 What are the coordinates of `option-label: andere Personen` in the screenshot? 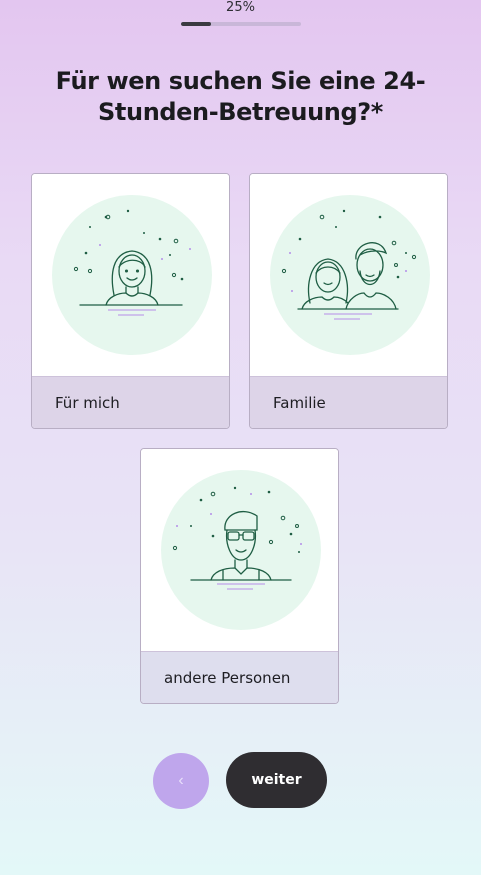 It's located at (239, 677).